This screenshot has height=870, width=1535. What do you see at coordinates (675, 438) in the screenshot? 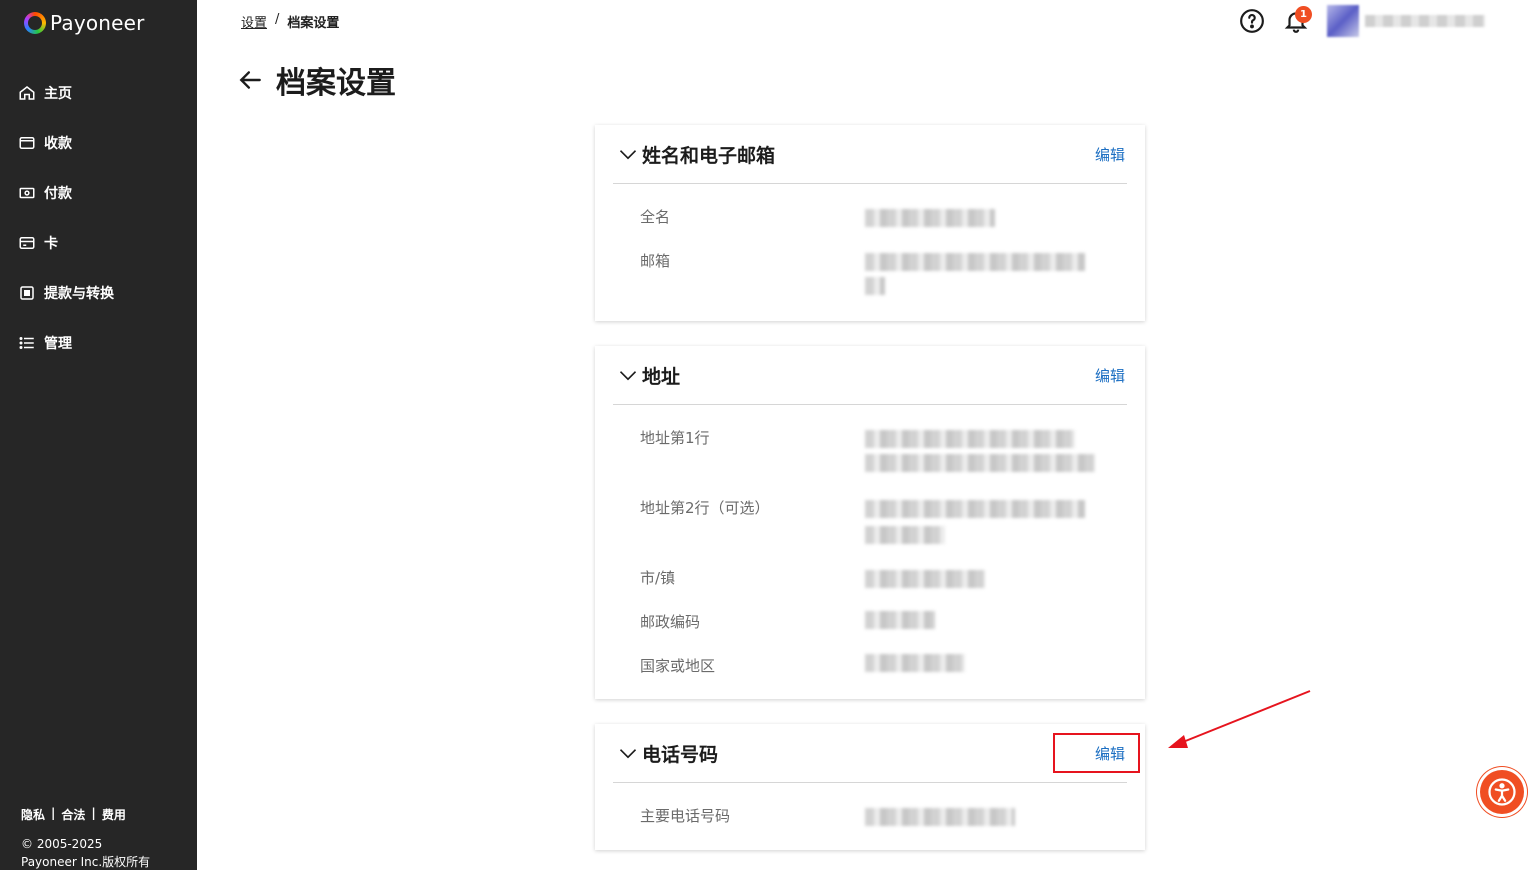
I see `field-label-address-line1: 地址第1行` at bounding box center [675, 438].